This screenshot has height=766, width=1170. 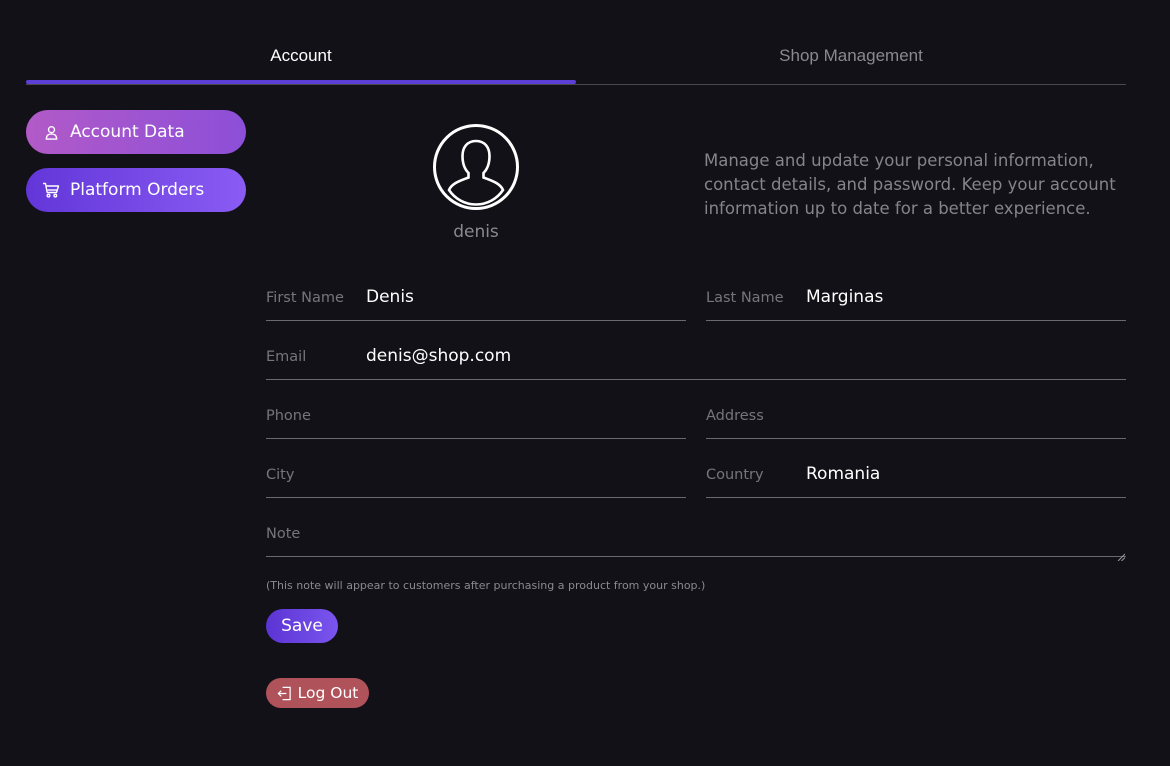 I want to click on last-name-value: Marginas, so click(x=845, y=297).